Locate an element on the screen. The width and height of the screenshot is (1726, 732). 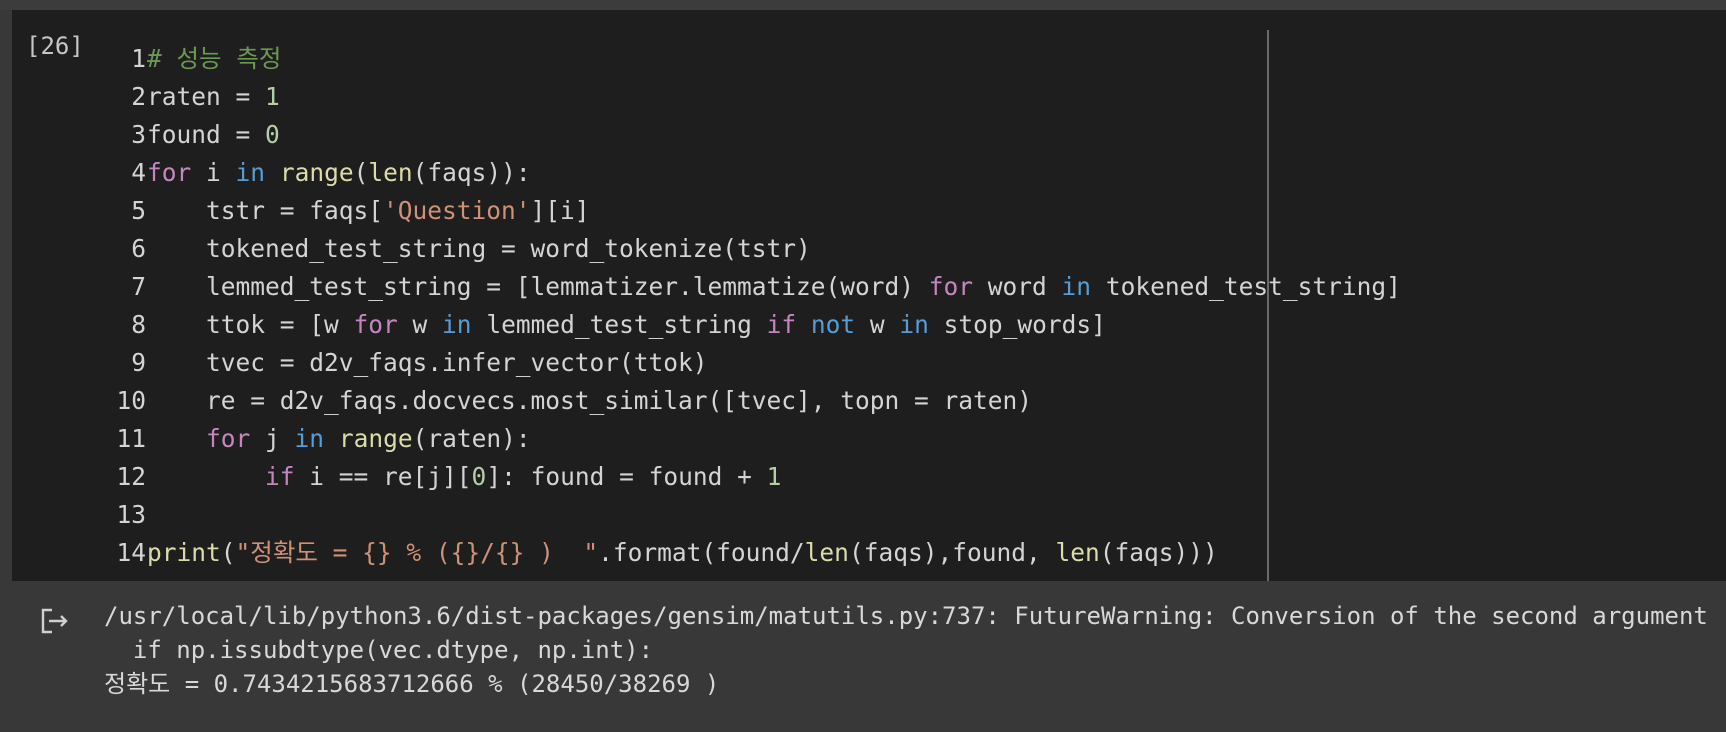
code-token: (faqs))) is located at coordinates (1158, 552).